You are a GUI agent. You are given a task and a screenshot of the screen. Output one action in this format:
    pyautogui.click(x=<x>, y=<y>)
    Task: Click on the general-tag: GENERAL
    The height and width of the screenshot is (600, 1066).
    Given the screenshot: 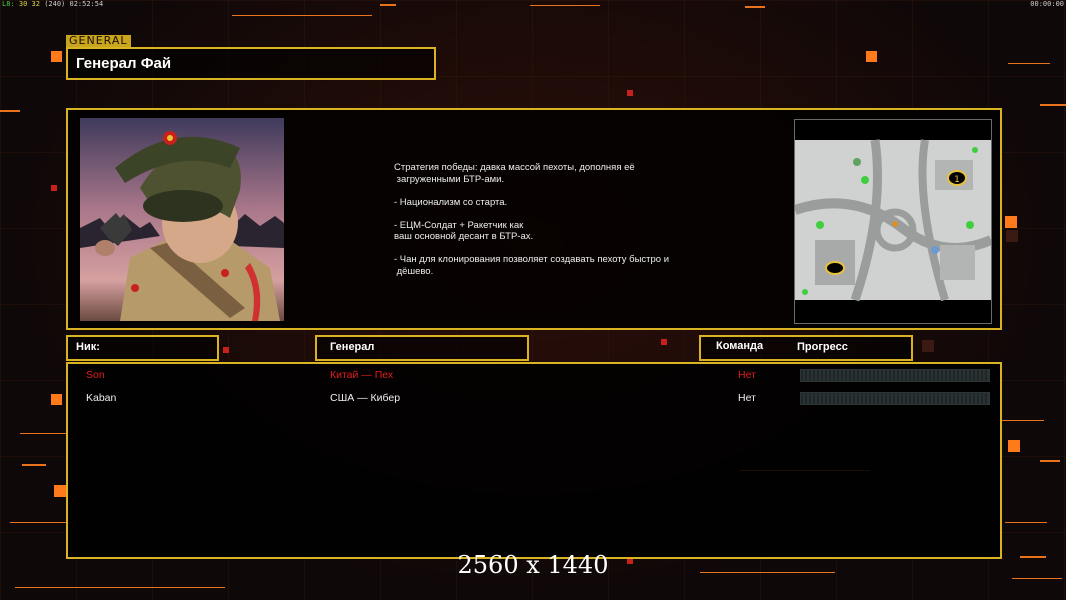 What is the action you would take?
    pyautogui.click(x=98, y=41)
    